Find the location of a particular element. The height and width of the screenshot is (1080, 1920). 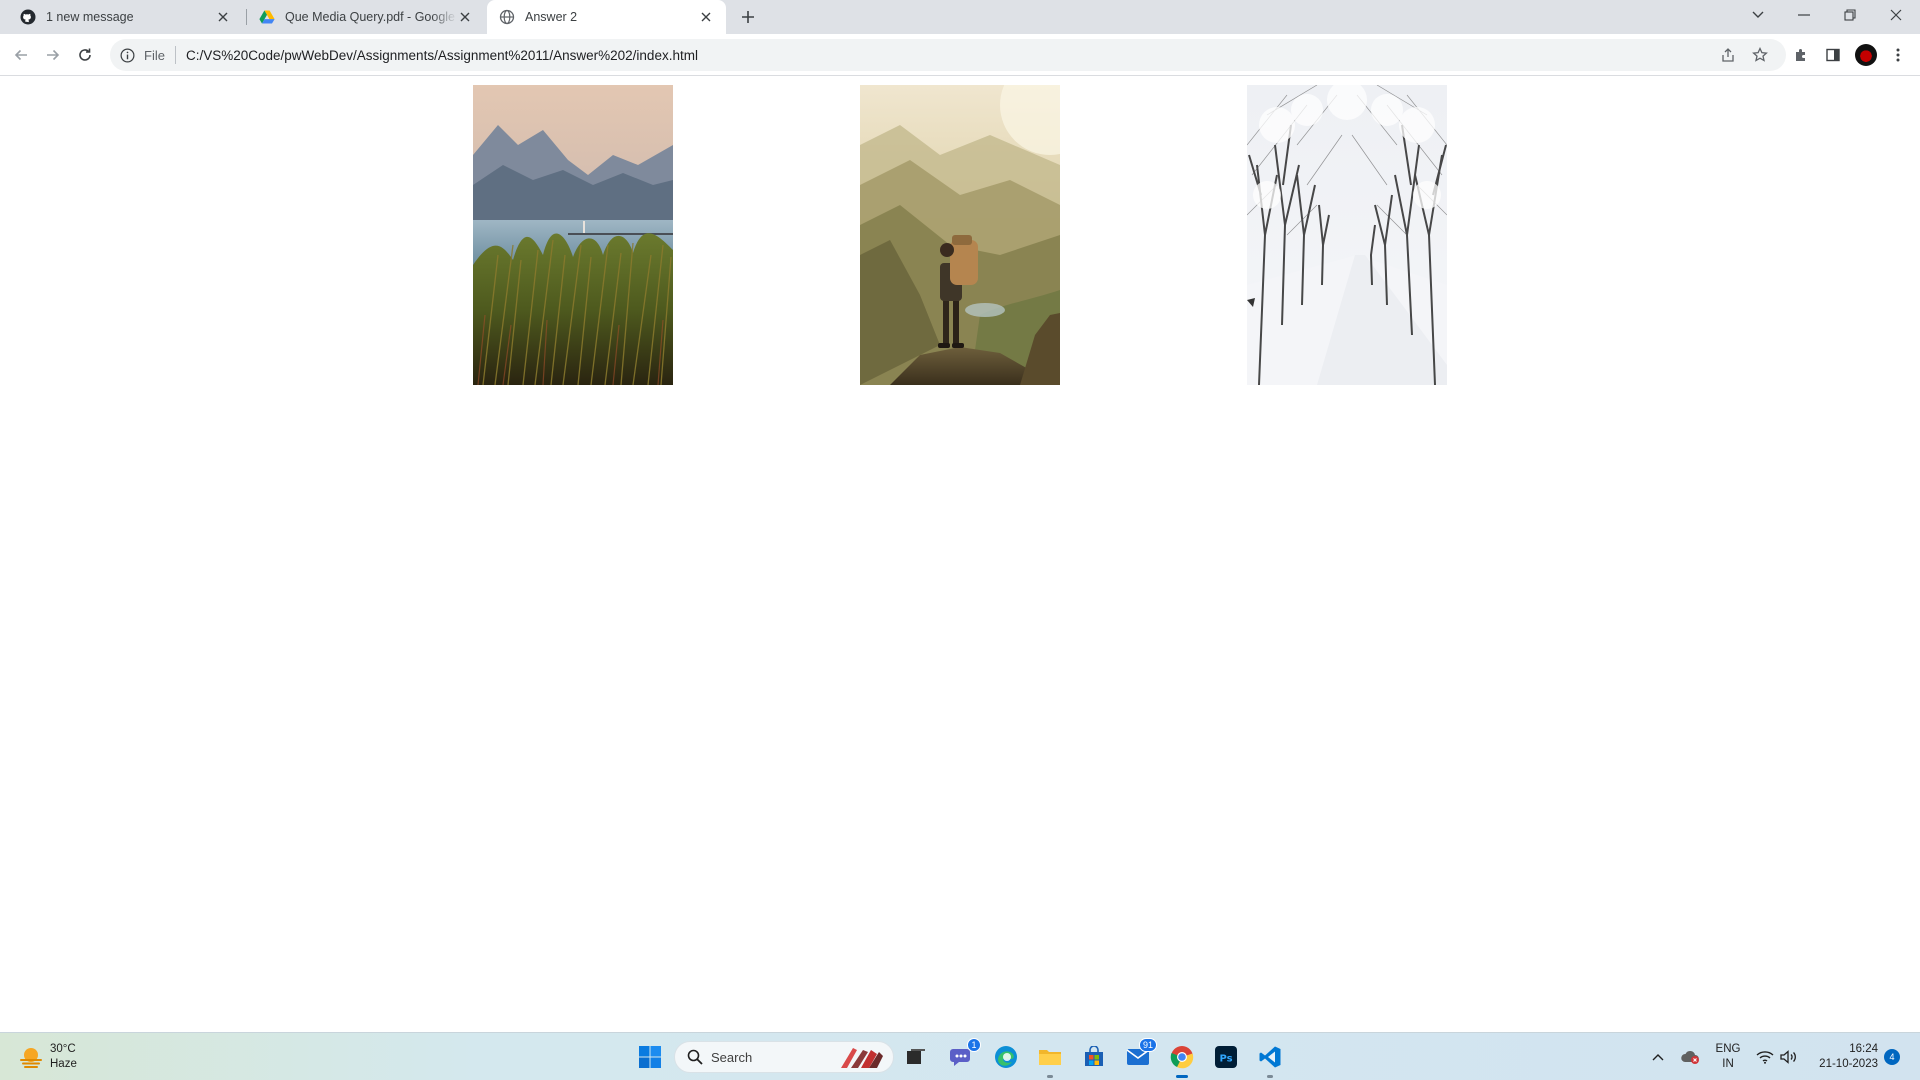

github-icon is located at coordinates (28, 17).